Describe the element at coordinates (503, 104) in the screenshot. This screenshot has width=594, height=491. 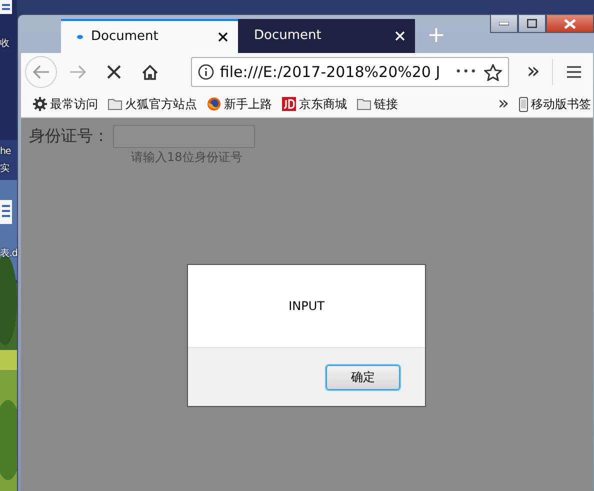
I see `bookmarks-overflow-button: »` at that location.